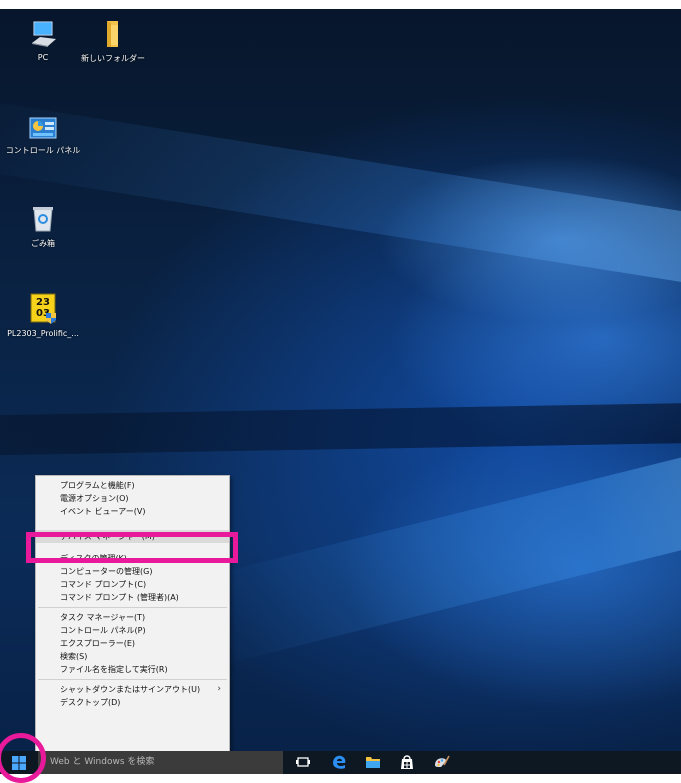 The image size is (681, 783). What do you see at coordinates (132, 584) in the screenshot?
I see `menu-item-command-prompt: コマンド プロンプト(C)` at bounding box center [132, 584].